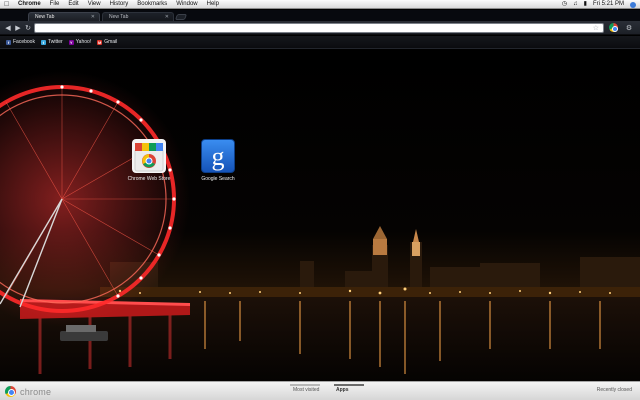  Describe the element at coordinates (320, 390) in the screenshot. I see `ntp-footer: chrome Most visited Apps Recently closed` at that location.